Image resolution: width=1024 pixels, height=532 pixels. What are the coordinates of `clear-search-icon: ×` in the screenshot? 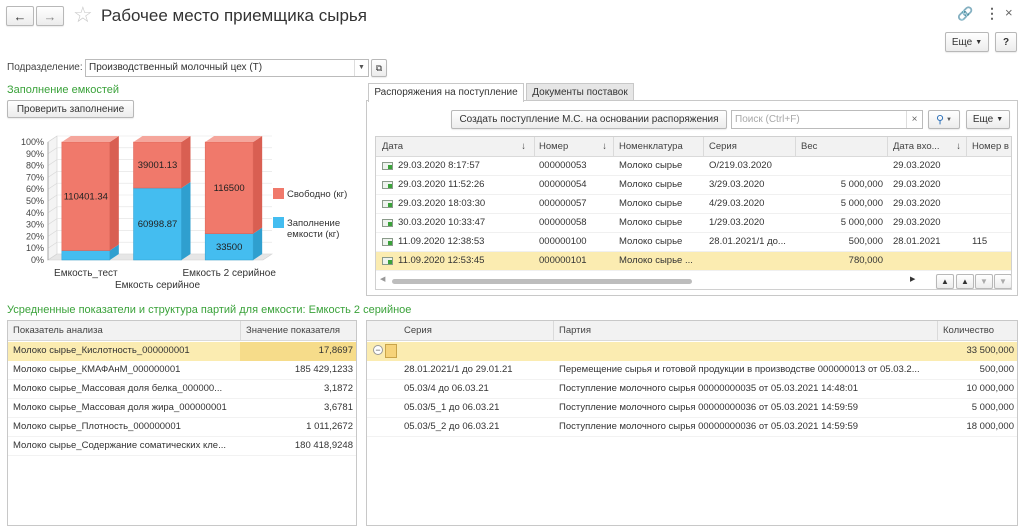 It's located at (914, 119).